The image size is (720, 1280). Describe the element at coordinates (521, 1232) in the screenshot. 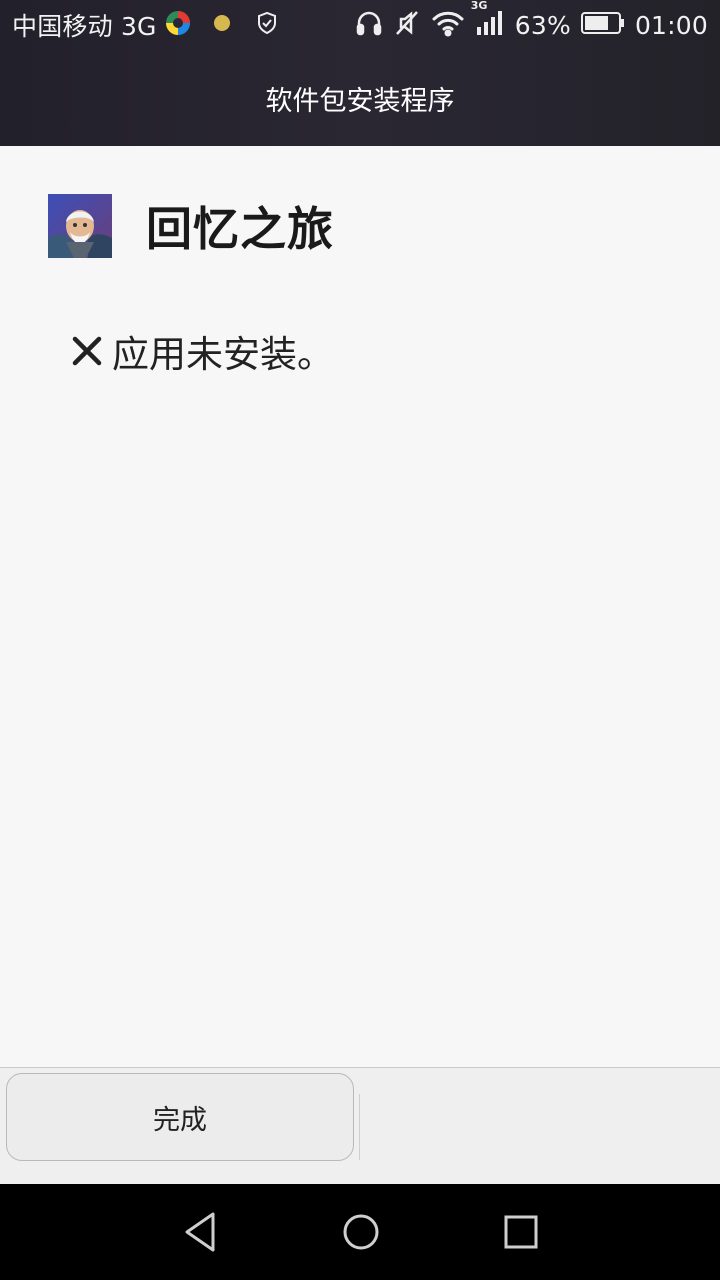

I see `recents-icon` at that location.